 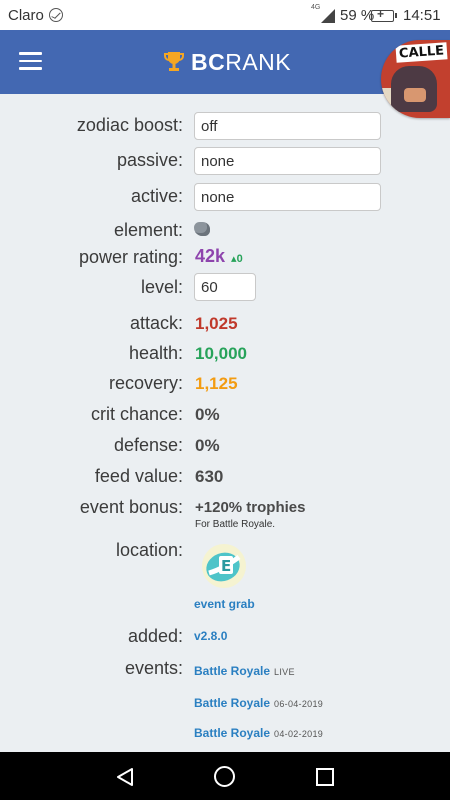 I want to click on recovery-value: 1,125, so click(x=216, y=383).